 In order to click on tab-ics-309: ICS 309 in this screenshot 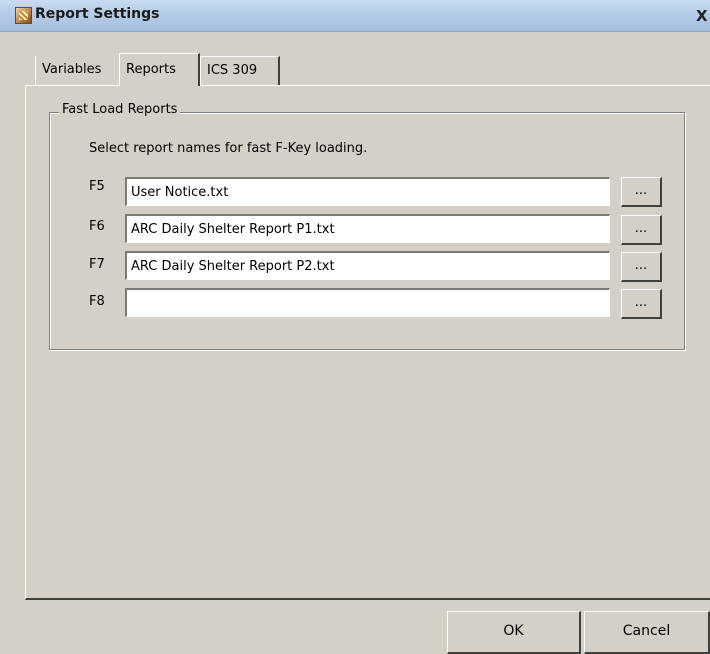, I will do `click(240, 70)`.